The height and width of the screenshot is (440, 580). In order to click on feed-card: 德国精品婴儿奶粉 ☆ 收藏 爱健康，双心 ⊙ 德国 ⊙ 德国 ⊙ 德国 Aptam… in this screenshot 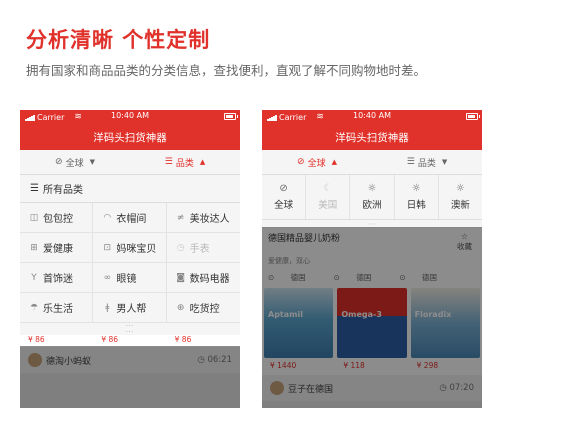, I will do `click(372, 314)`.